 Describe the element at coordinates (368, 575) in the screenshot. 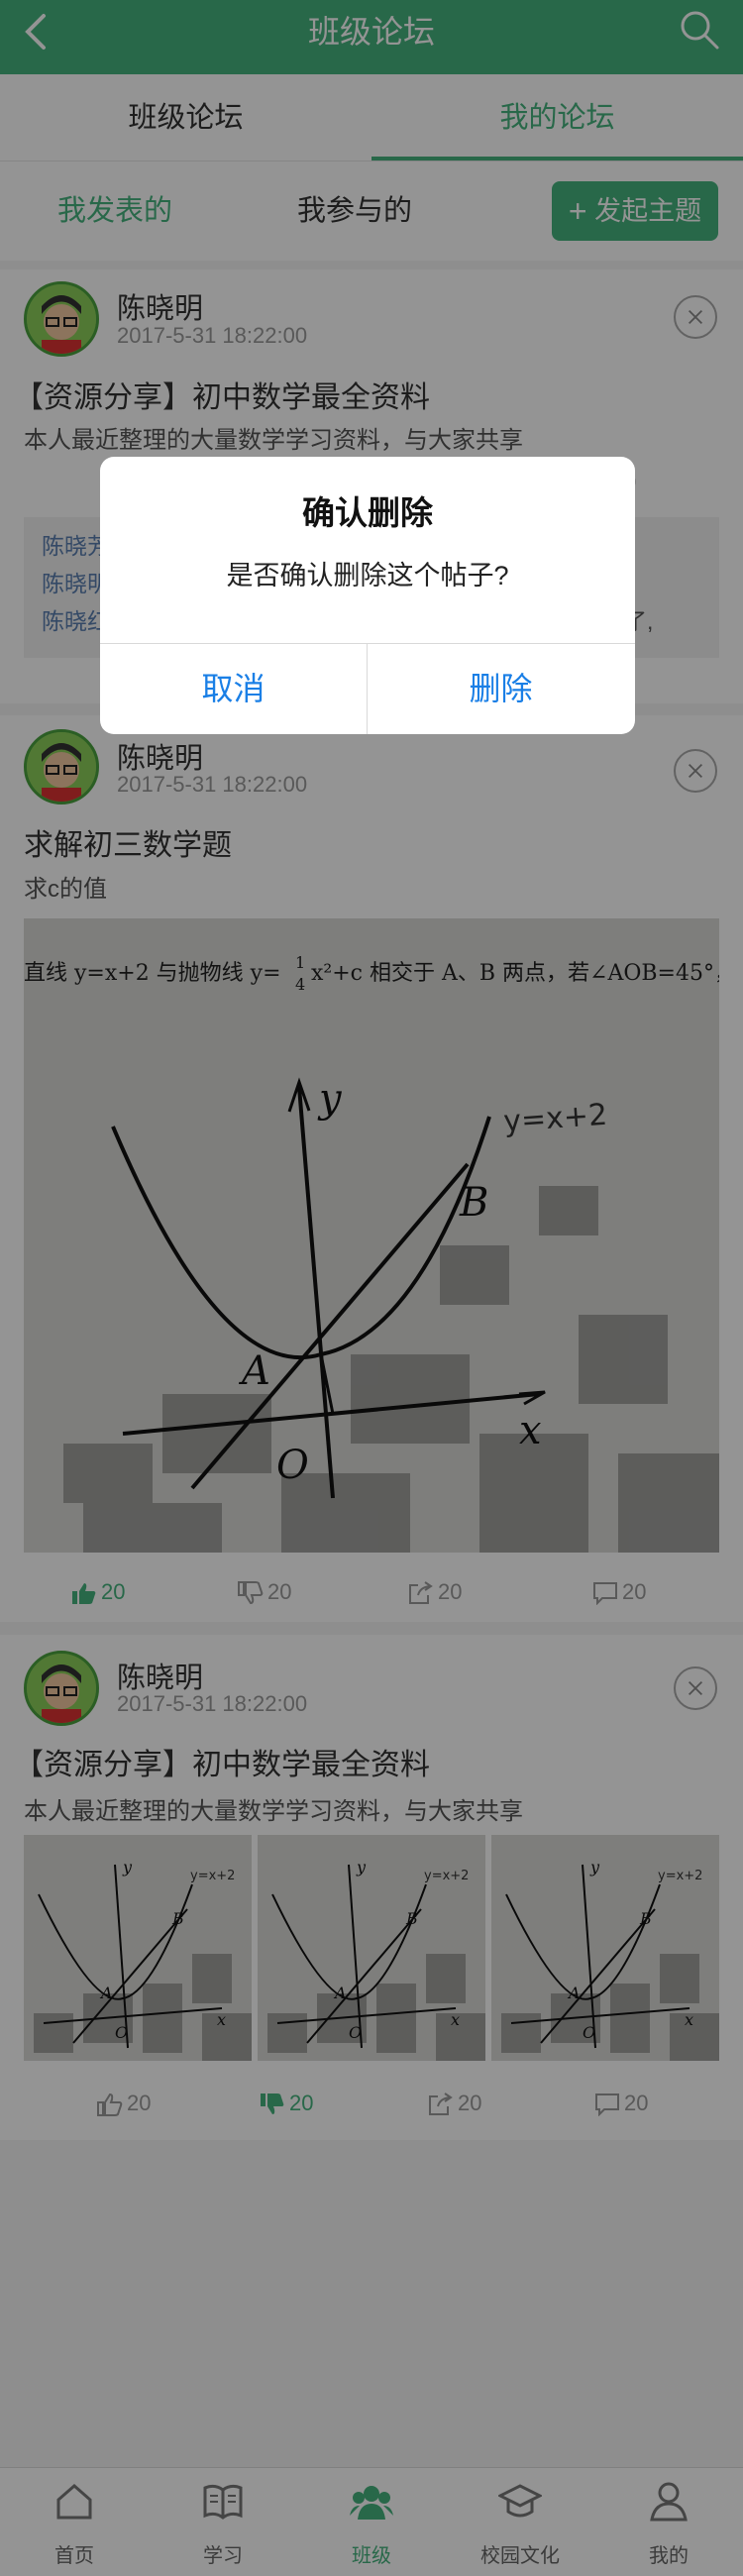

I see `dialog-message: 是否确认删除这个帖子?` at that location.